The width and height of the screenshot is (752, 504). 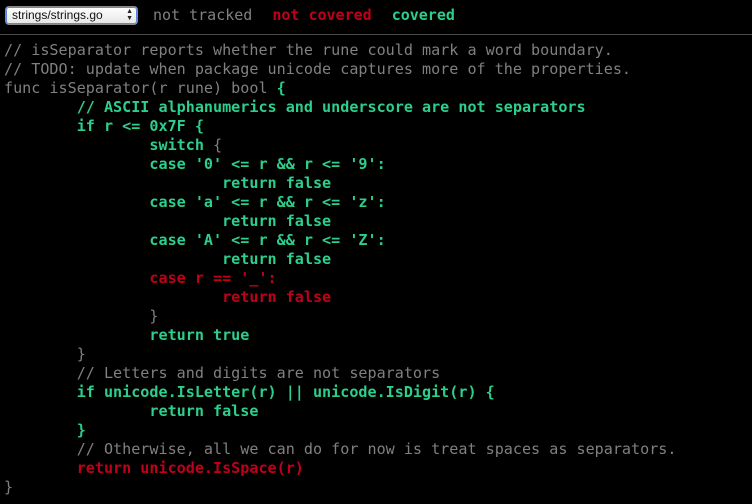 I want to click on code-segment-notcovered: return unicode.IsSpace(r), so click(x=154, y=468).